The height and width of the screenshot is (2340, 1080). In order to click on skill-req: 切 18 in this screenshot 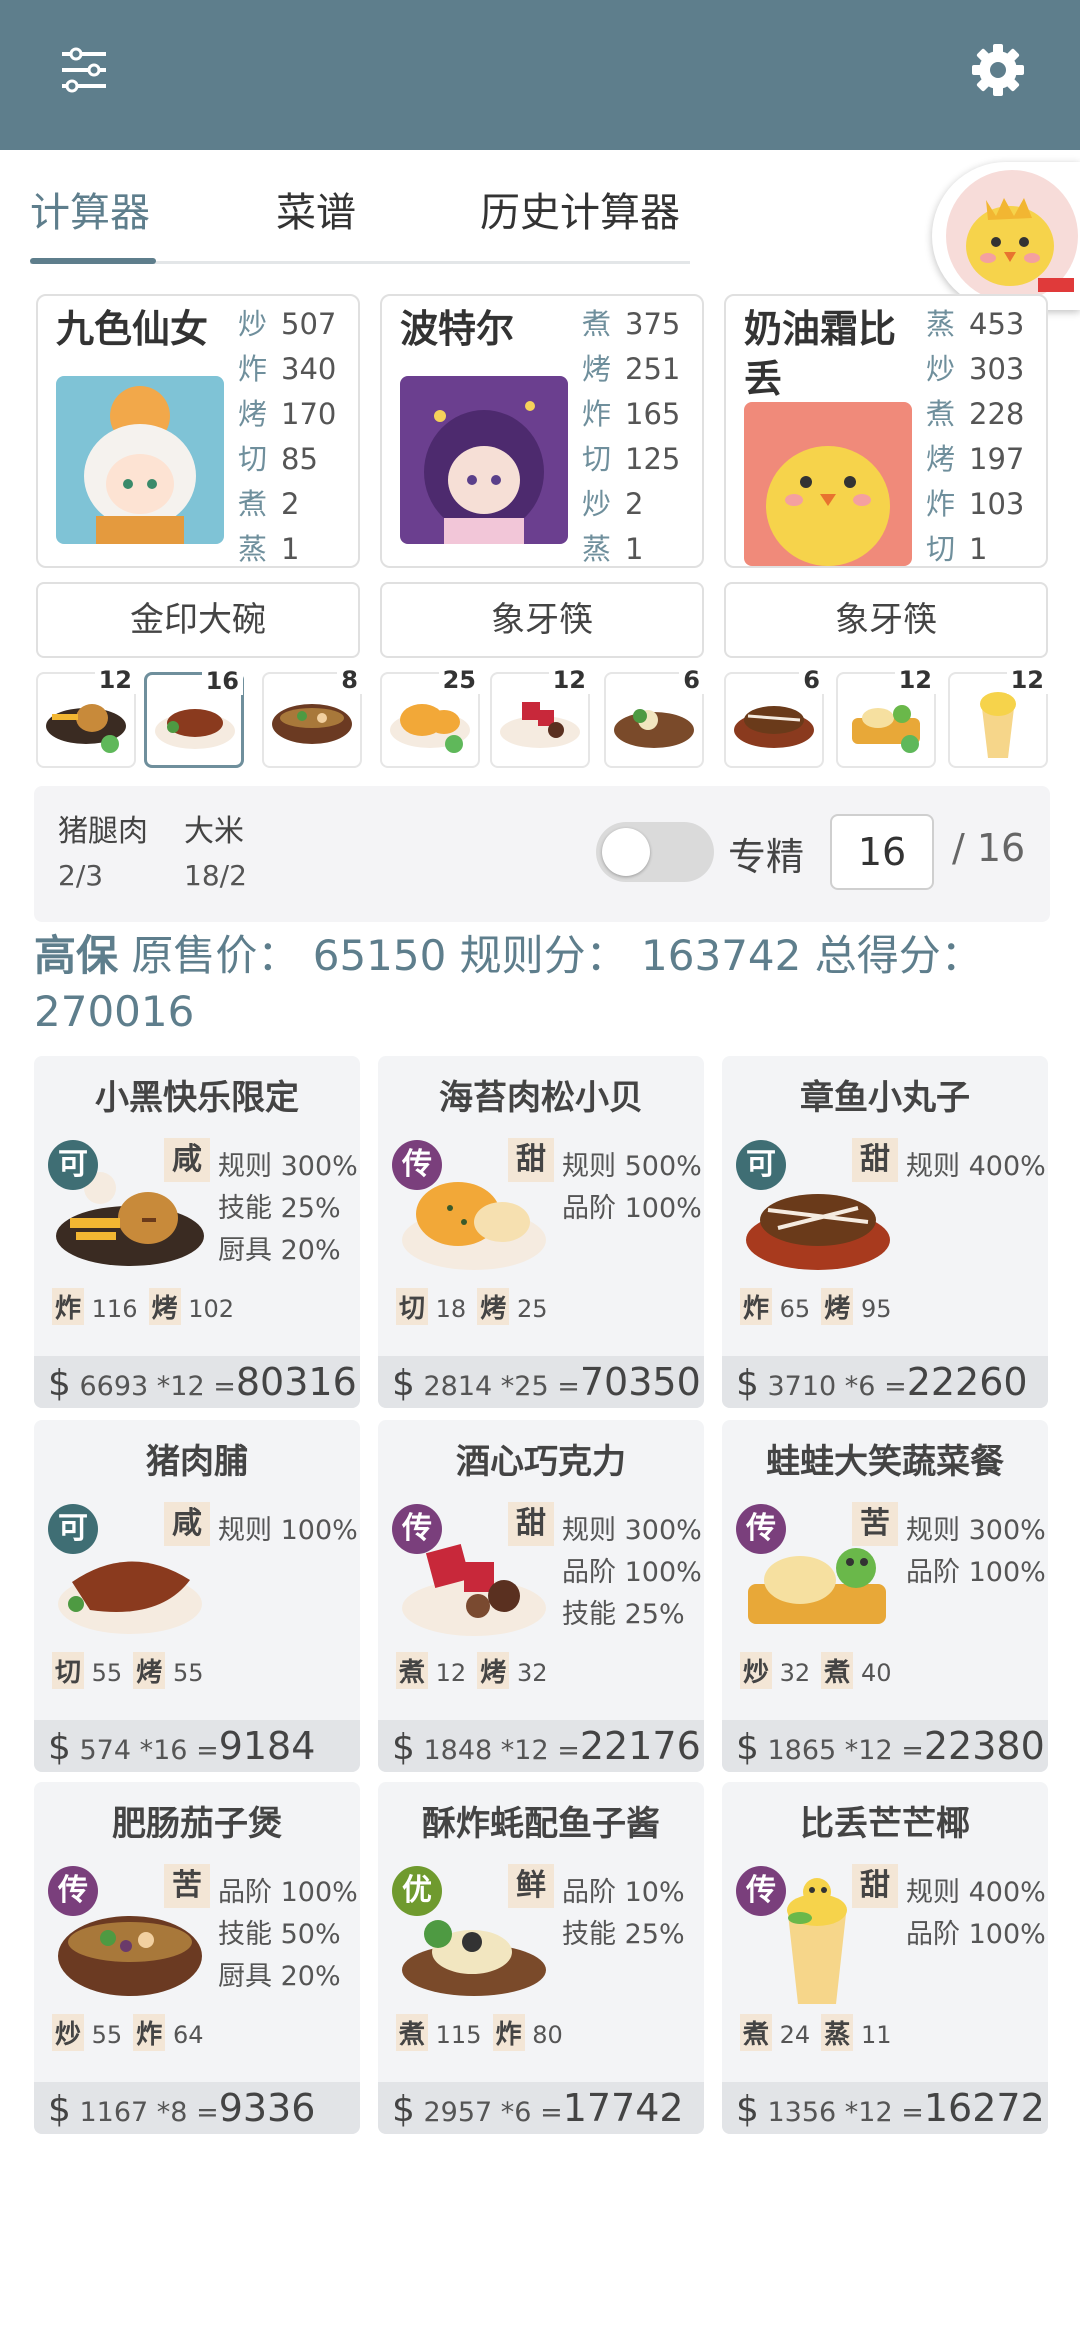, I will do `click(431, 1306)`.